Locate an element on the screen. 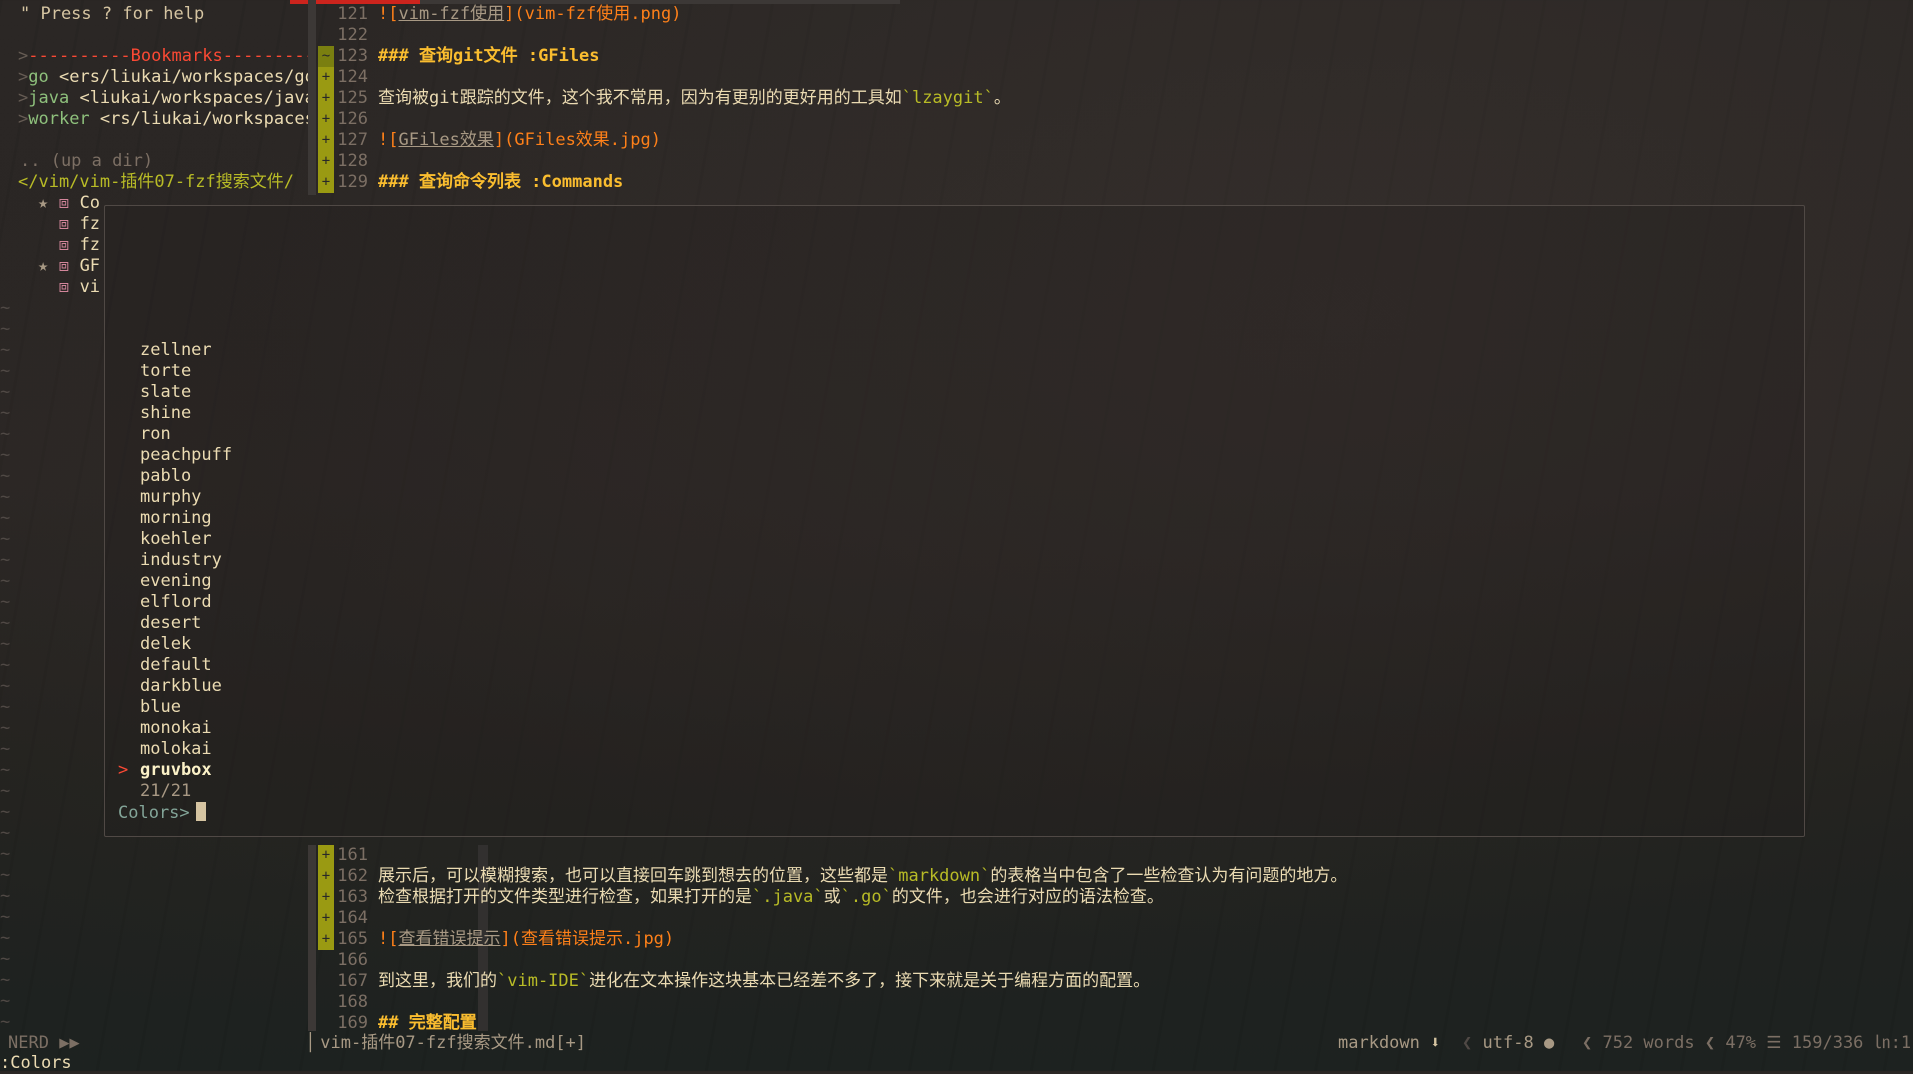  statusline-encoding: ❮ utf-8 ● is located at coordinates (1508, 1043).